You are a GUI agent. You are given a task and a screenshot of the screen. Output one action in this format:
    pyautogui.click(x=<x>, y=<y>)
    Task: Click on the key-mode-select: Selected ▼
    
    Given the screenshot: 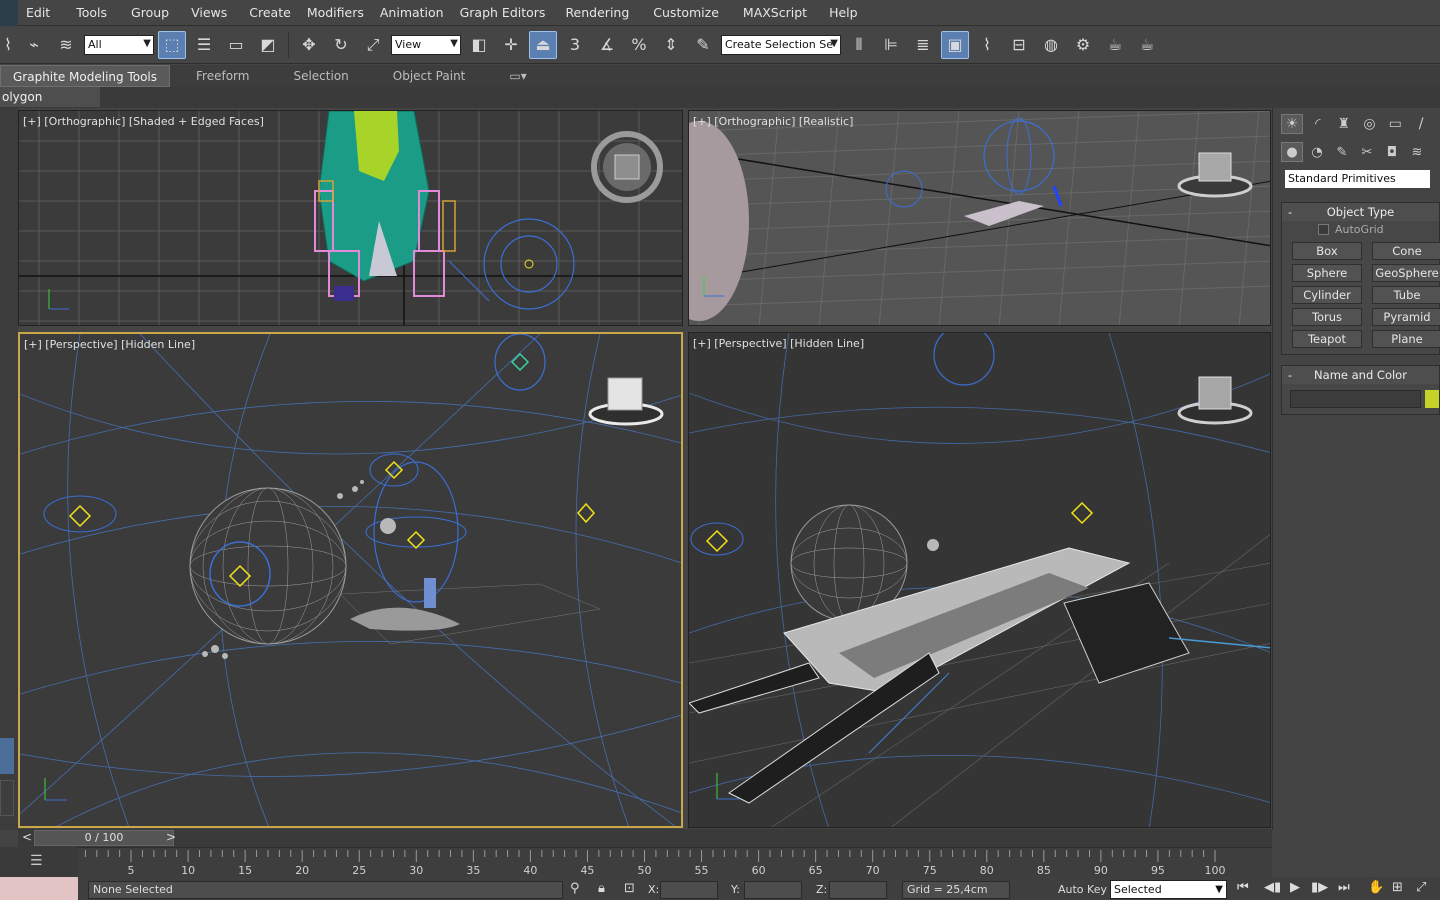 What is the action you would take?
    pyautogui.click(x=1168, y=889)
    